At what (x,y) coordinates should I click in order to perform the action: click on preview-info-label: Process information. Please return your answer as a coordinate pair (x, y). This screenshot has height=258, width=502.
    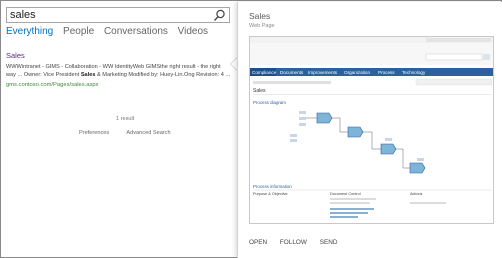
    Looking at the image, I should click on (272, 186).